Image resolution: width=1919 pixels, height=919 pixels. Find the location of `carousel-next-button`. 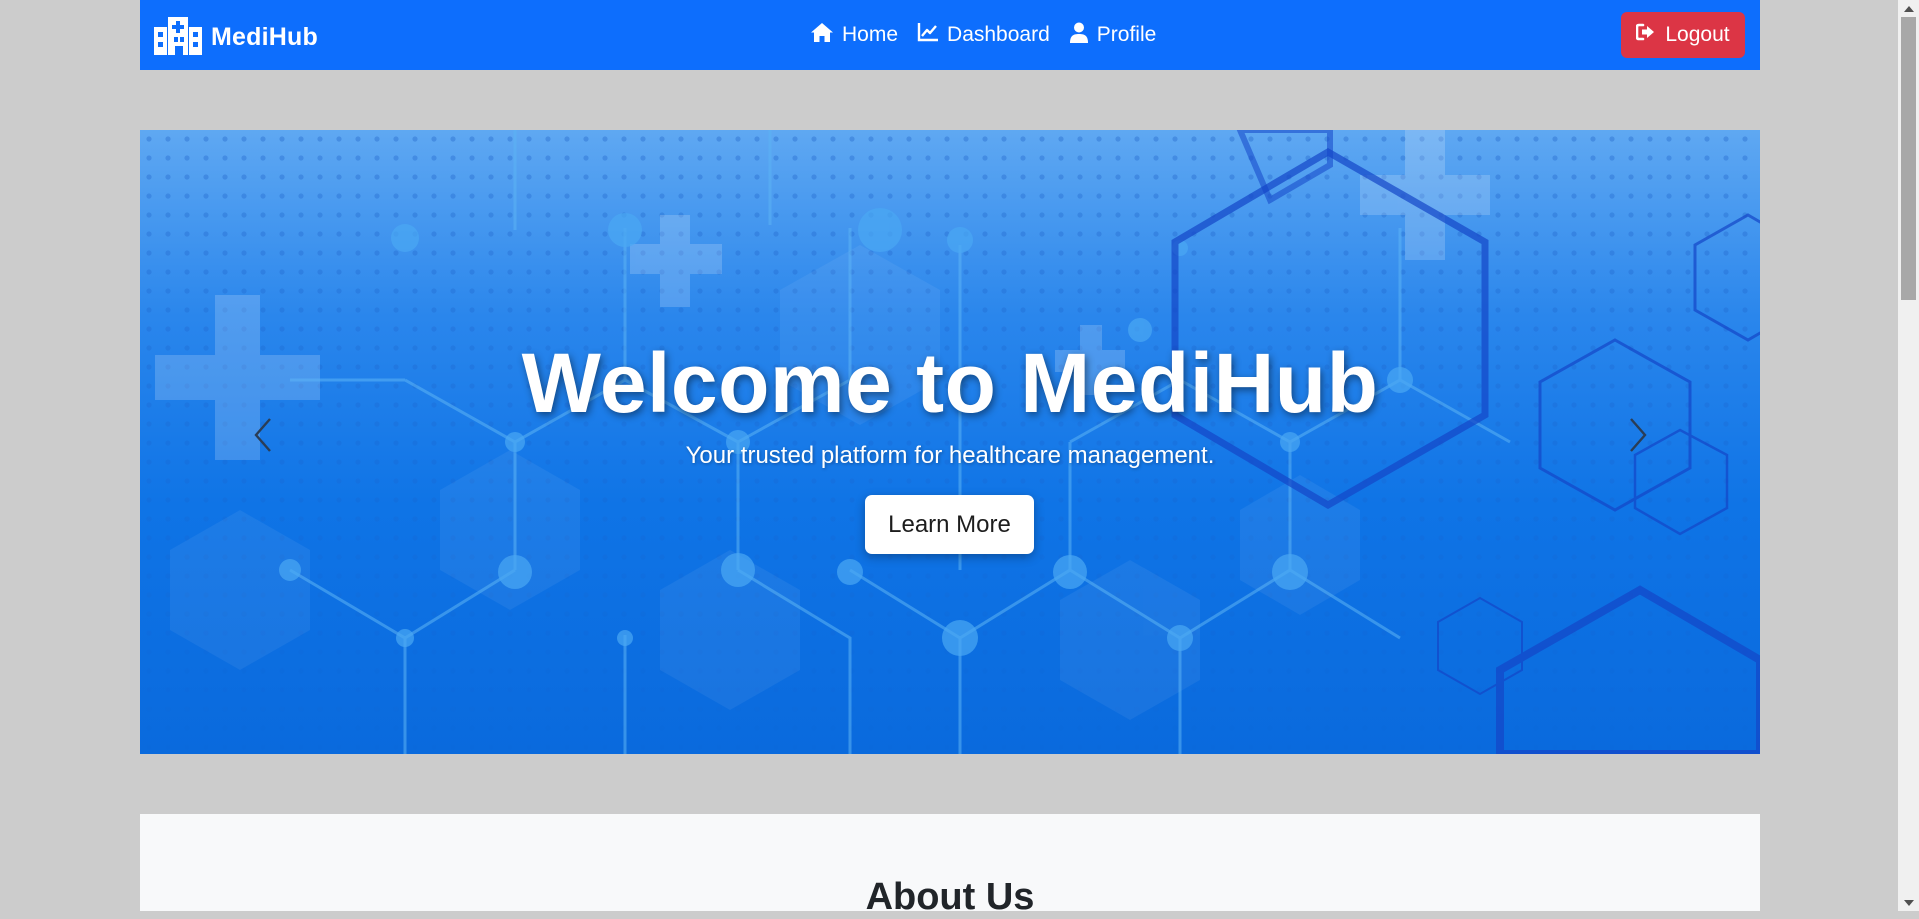

carousel-next-button is located at coordinates (1638, 437).